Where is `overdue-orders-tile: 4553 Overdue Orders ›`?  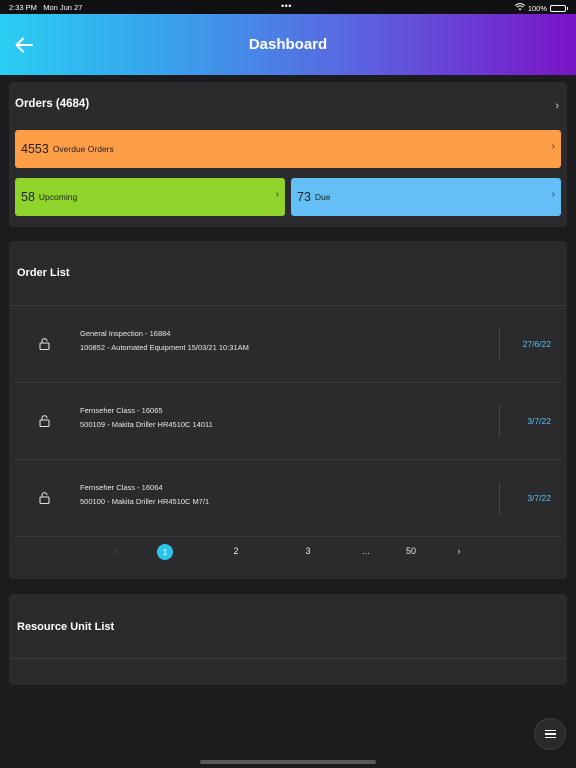 overdue-orders-tile: 4553 Overdue Orders › is located at coordinates (288, 149).